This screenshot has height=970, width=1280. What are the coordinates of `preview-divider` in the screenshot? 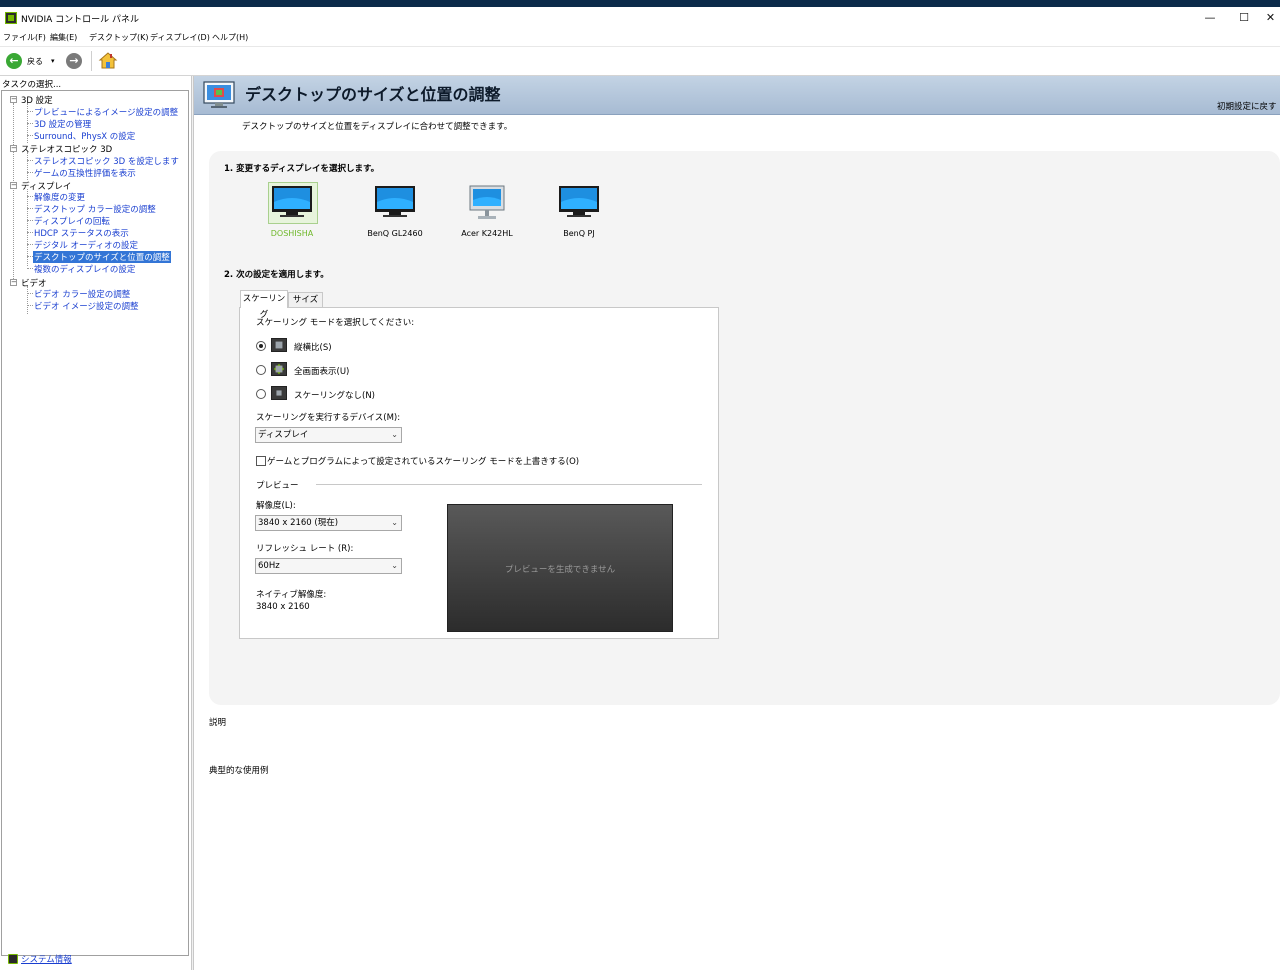 It's located at (509, 484).